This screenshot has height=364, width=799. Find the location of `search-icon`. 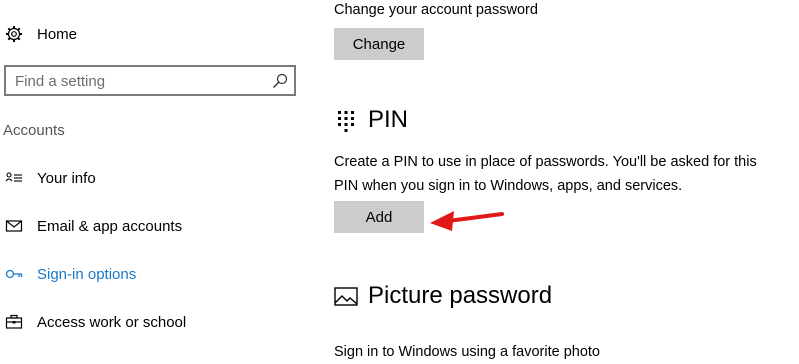

search-icon is located at coordinates (280, 81).